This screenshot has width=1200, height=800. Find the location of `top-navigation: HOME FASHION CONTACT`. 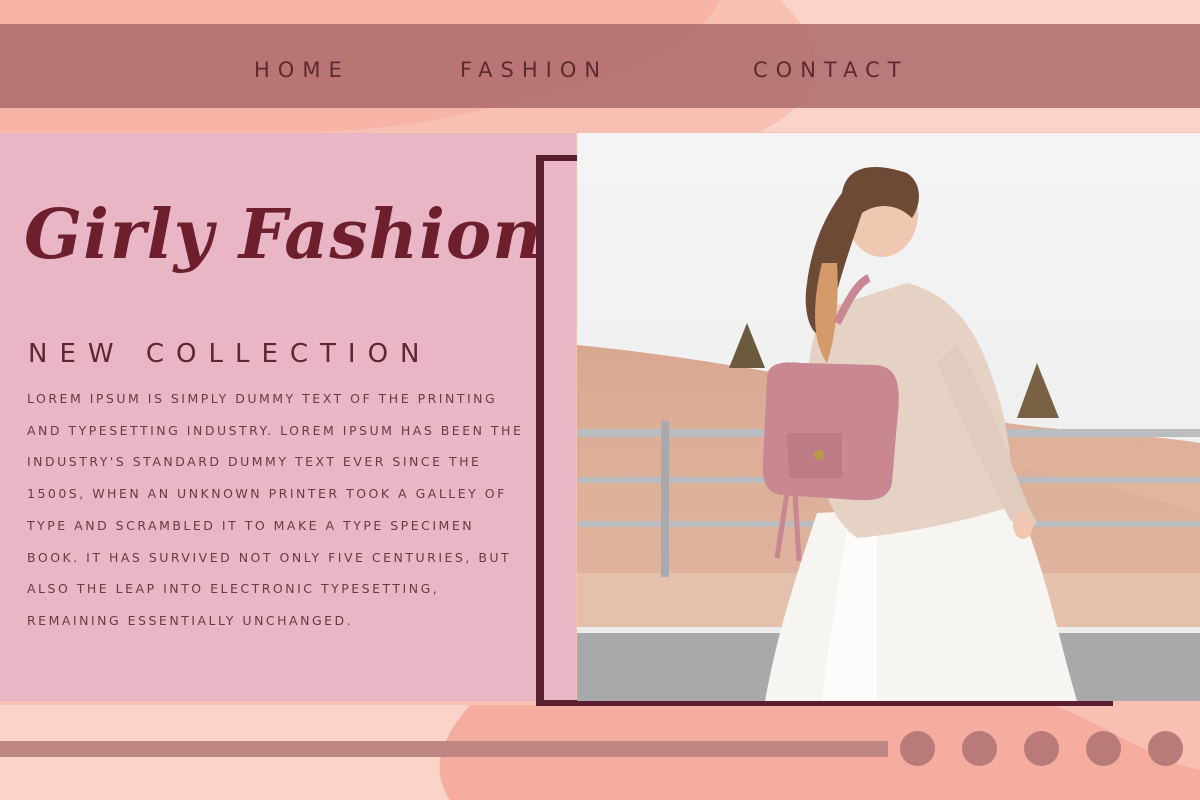

top-navigation: HOME FASHION CONTACT is located at coordinates (600, 66).